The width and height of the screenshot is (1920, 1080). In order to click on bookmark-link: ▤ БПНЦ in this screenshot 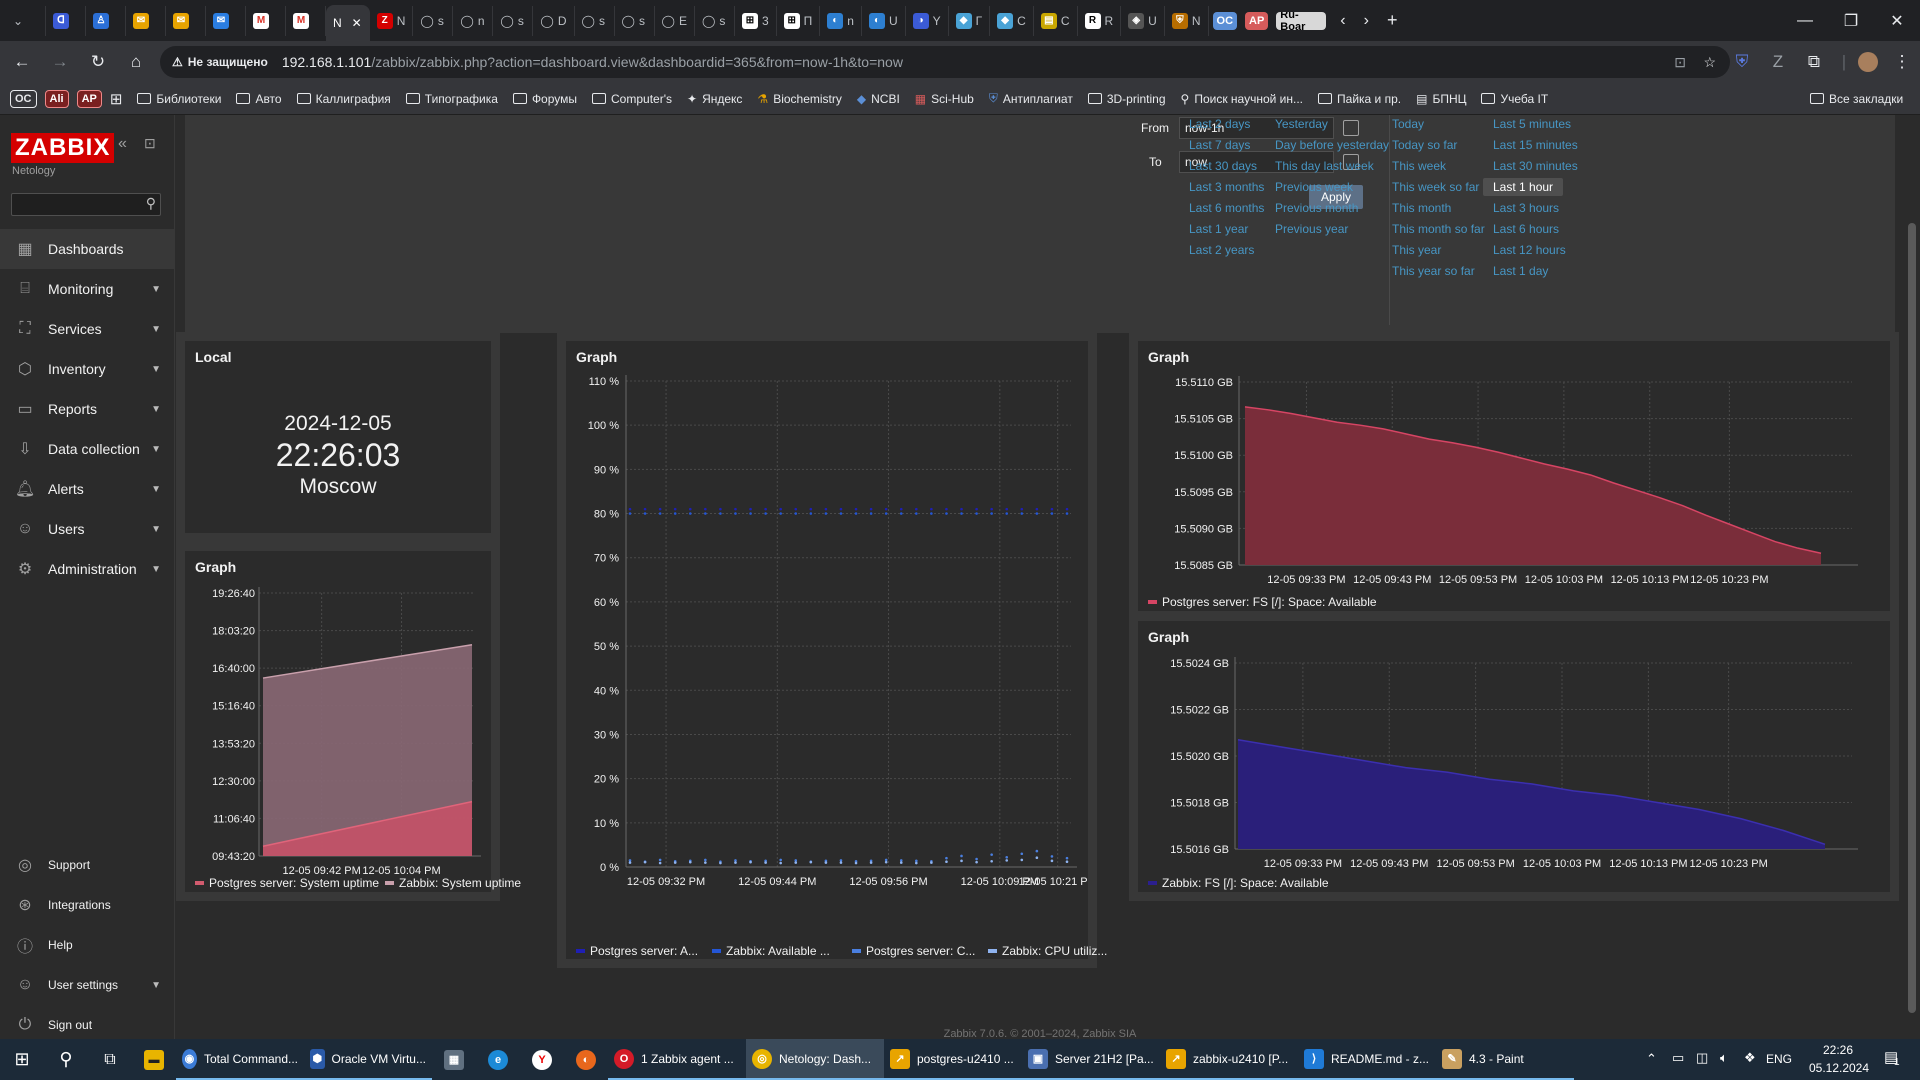, I will do `click(1441, 99)`.